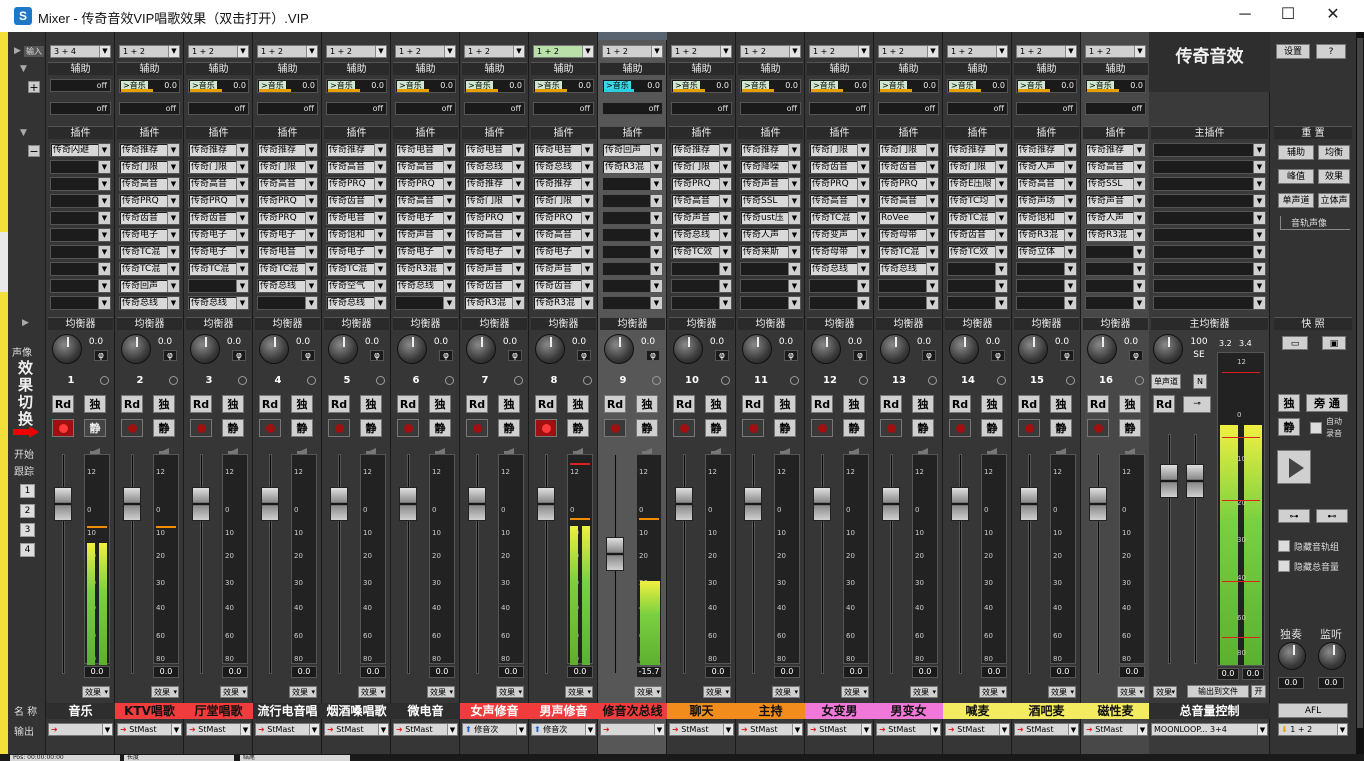 Image resolution: width=1364 pixels, height=761 pixels. What do you see at coordinates (1327, 403) in the screenshot?
I see `bypass-button: 旁 通` at bounding box center [1327, 403].